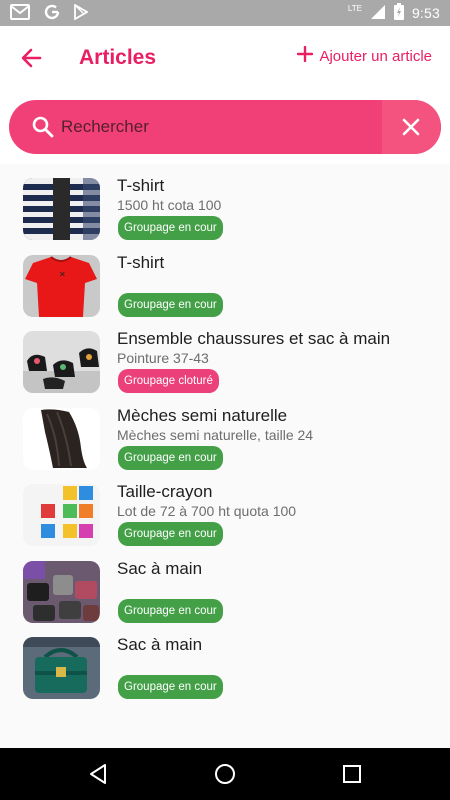 This screenshot has height=800, width=450. I want to click on app-bar: Articles Ajouter un article, so click(225, 58).